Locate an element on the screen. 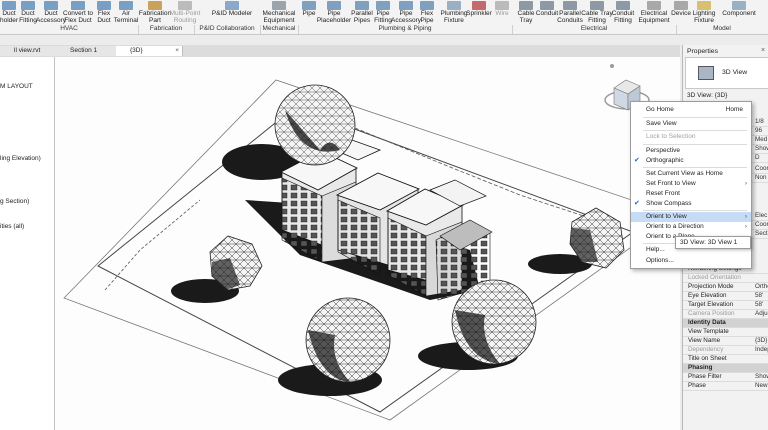  ribbon-button: Pipe Placeholder is located at coordinates (334, 12).